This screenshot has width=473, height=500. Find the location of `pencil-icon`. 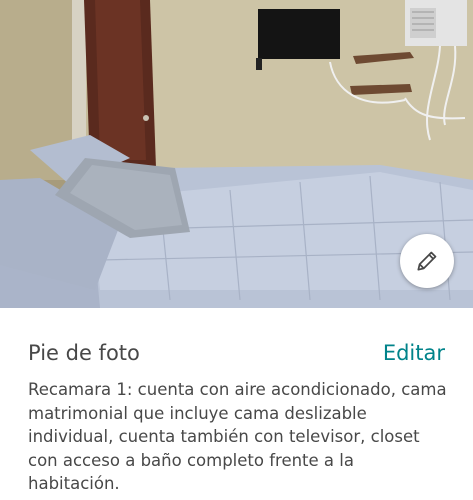

pencil-icon is located at coordinates (427, 261).